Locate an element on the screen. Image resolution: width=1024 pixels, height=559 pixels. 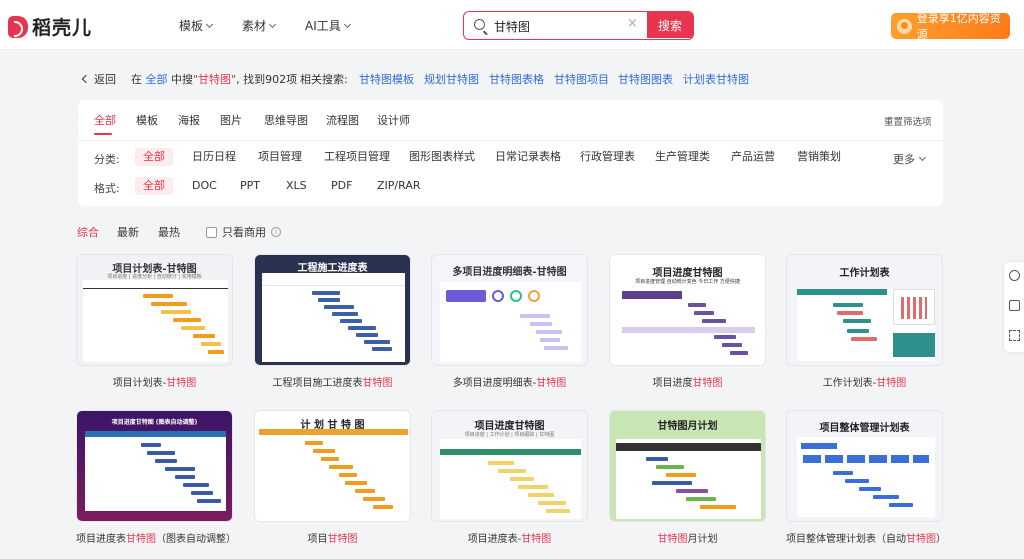
template-card: 工作计划表 工作计划表-甘特图 is located at coordinates (864, 321).